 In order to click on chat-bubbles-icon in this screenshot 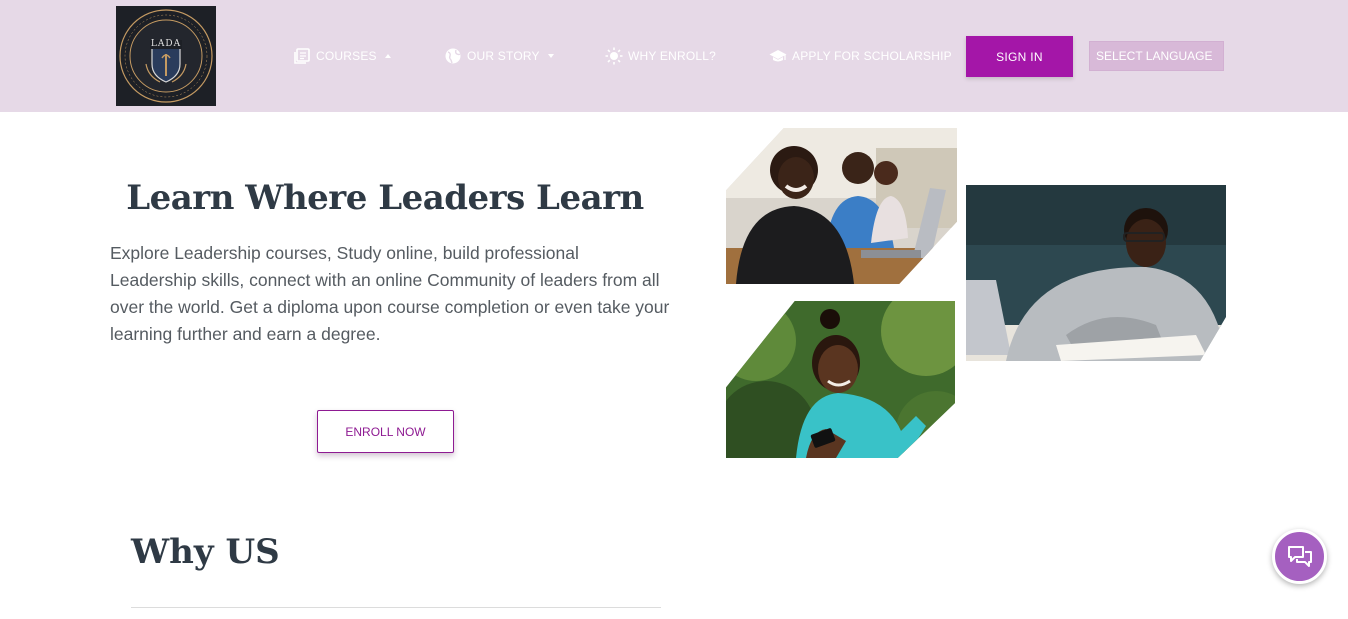, I will do `click(1299, 556)`.